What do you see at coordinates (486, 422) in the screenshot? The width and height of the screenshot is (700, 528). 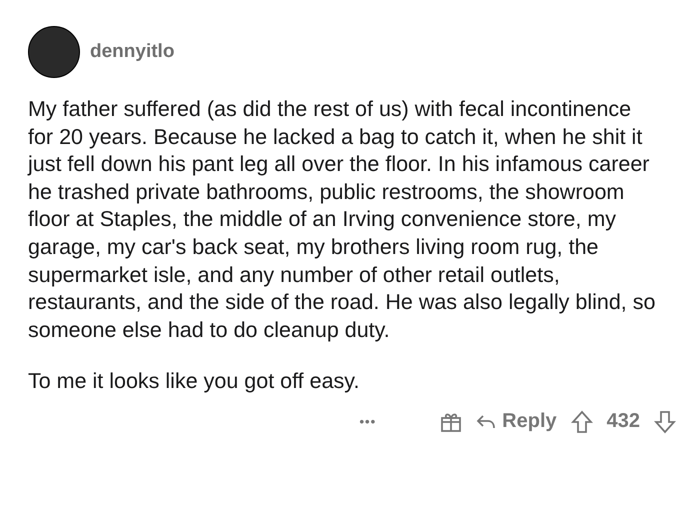 I see `reply-arrow-icon` at bounding box center [486, 422].